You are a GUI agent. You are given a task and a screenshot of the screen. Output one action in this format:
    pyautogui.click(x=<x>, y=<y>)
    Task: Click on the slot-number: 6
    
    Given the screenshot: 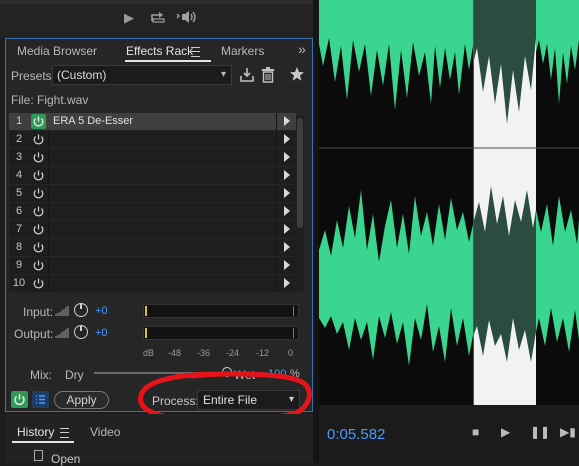 What is the action you would take?
    pyautogui.click(x=19, y=211)
    